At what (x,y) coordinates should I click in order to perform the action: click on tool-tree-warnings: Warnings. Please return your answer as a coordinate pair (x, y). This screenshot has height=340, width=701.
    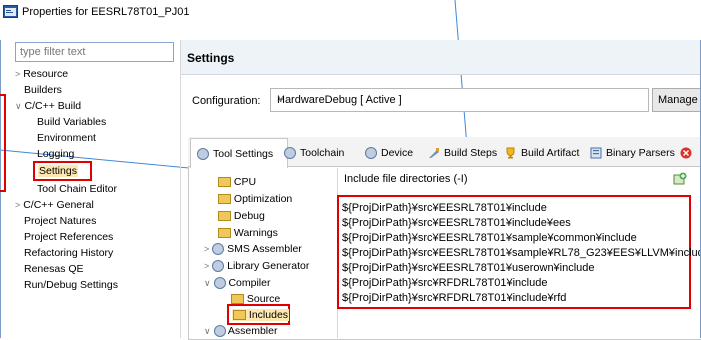
    Looking at the image, I should click on (248, 233).